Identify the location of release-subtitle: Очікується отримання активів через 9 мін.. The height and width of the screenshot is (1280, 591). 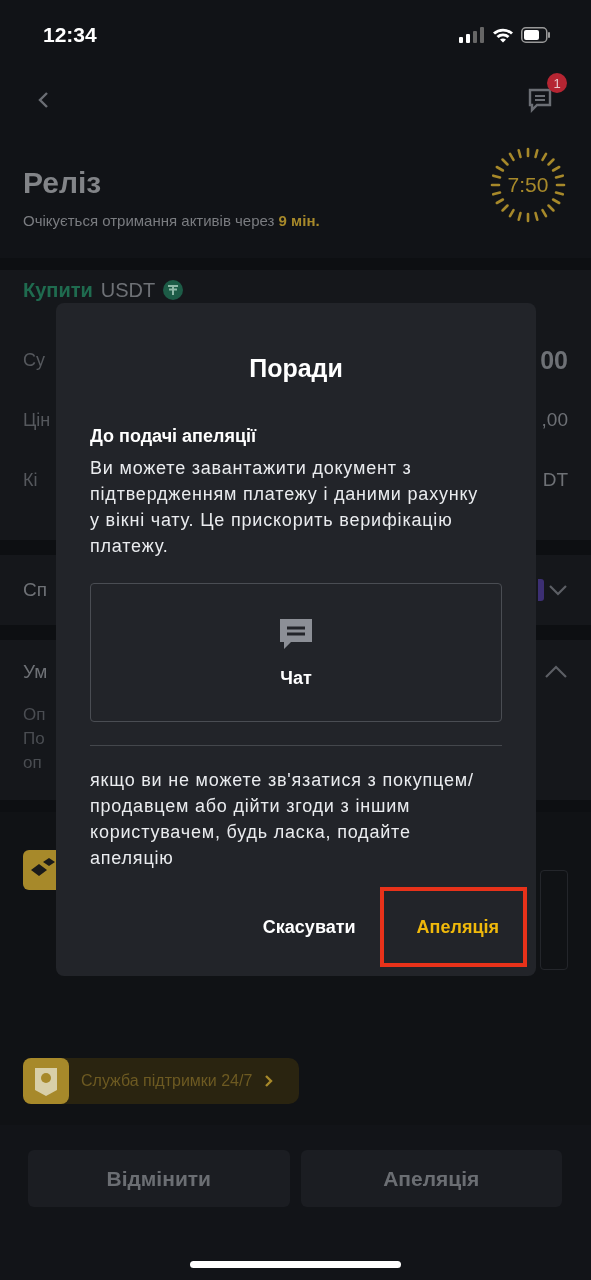
(171, 220).